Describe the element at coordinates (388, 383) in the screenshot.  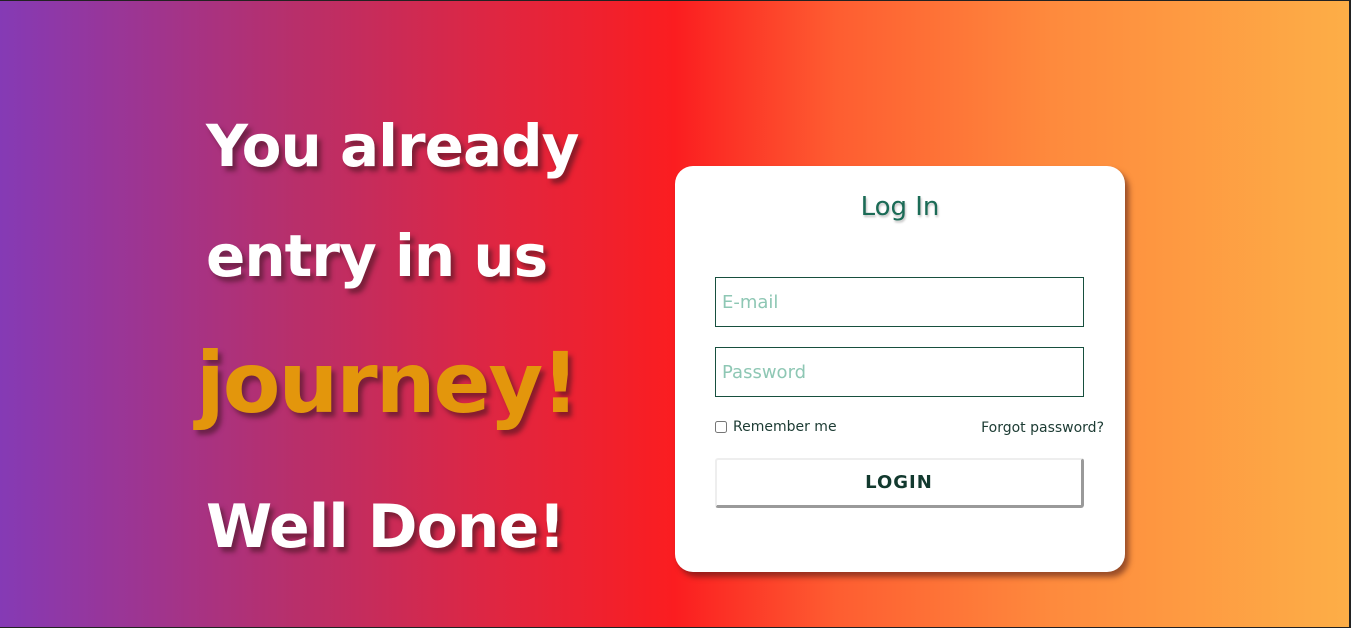
I see `hero-highlight-word: journey!` at that location.